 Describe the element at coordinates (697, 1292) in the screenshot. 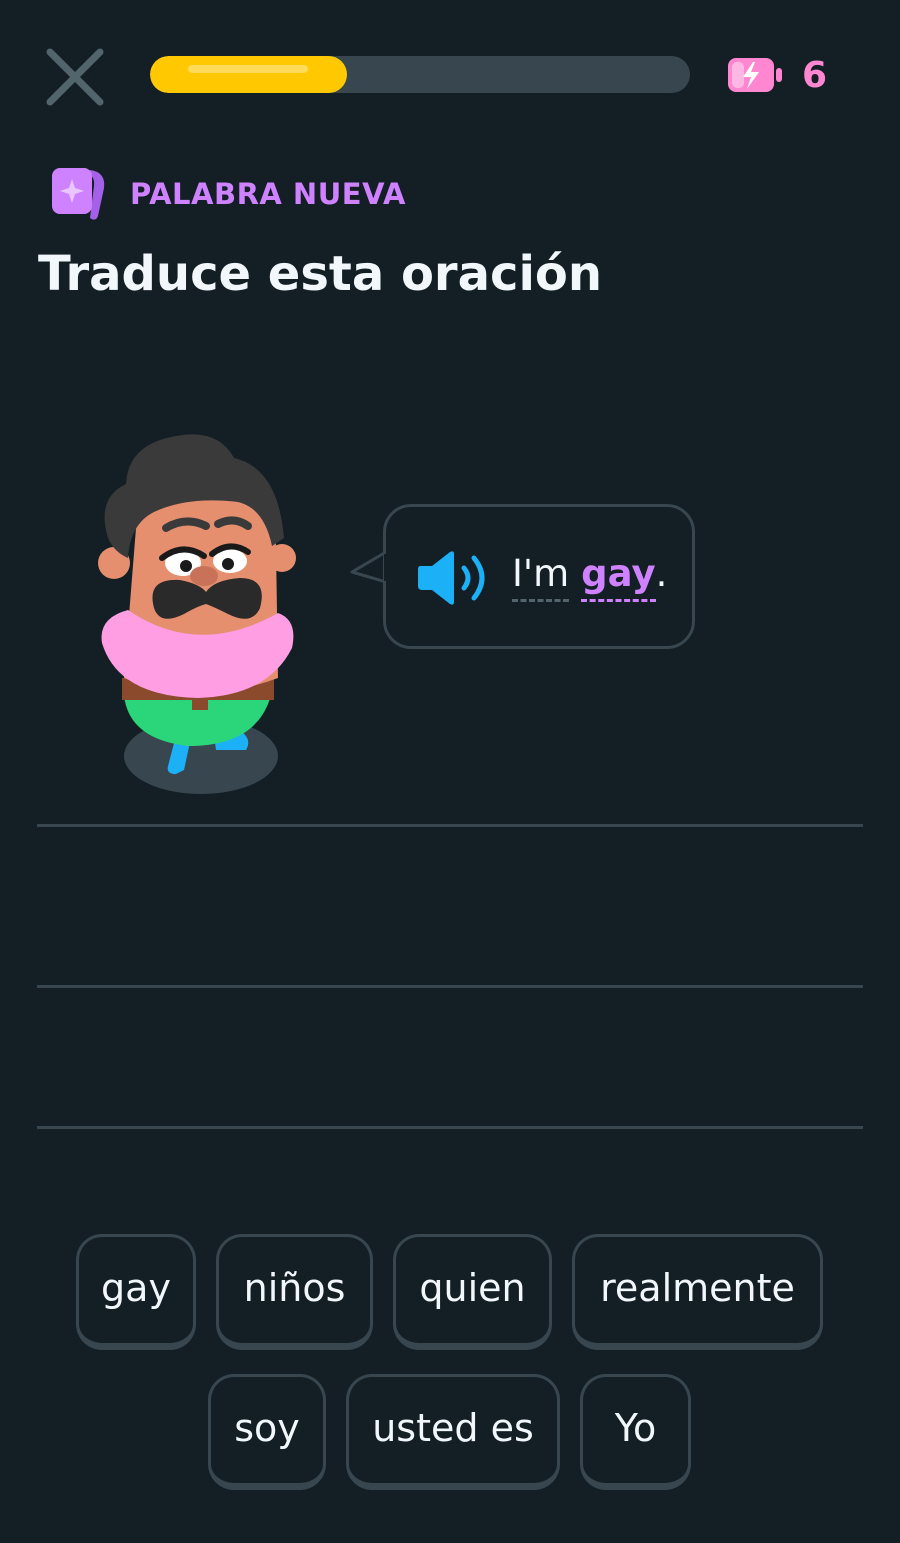

I see `word-chip-realmente: realmente` at that location.